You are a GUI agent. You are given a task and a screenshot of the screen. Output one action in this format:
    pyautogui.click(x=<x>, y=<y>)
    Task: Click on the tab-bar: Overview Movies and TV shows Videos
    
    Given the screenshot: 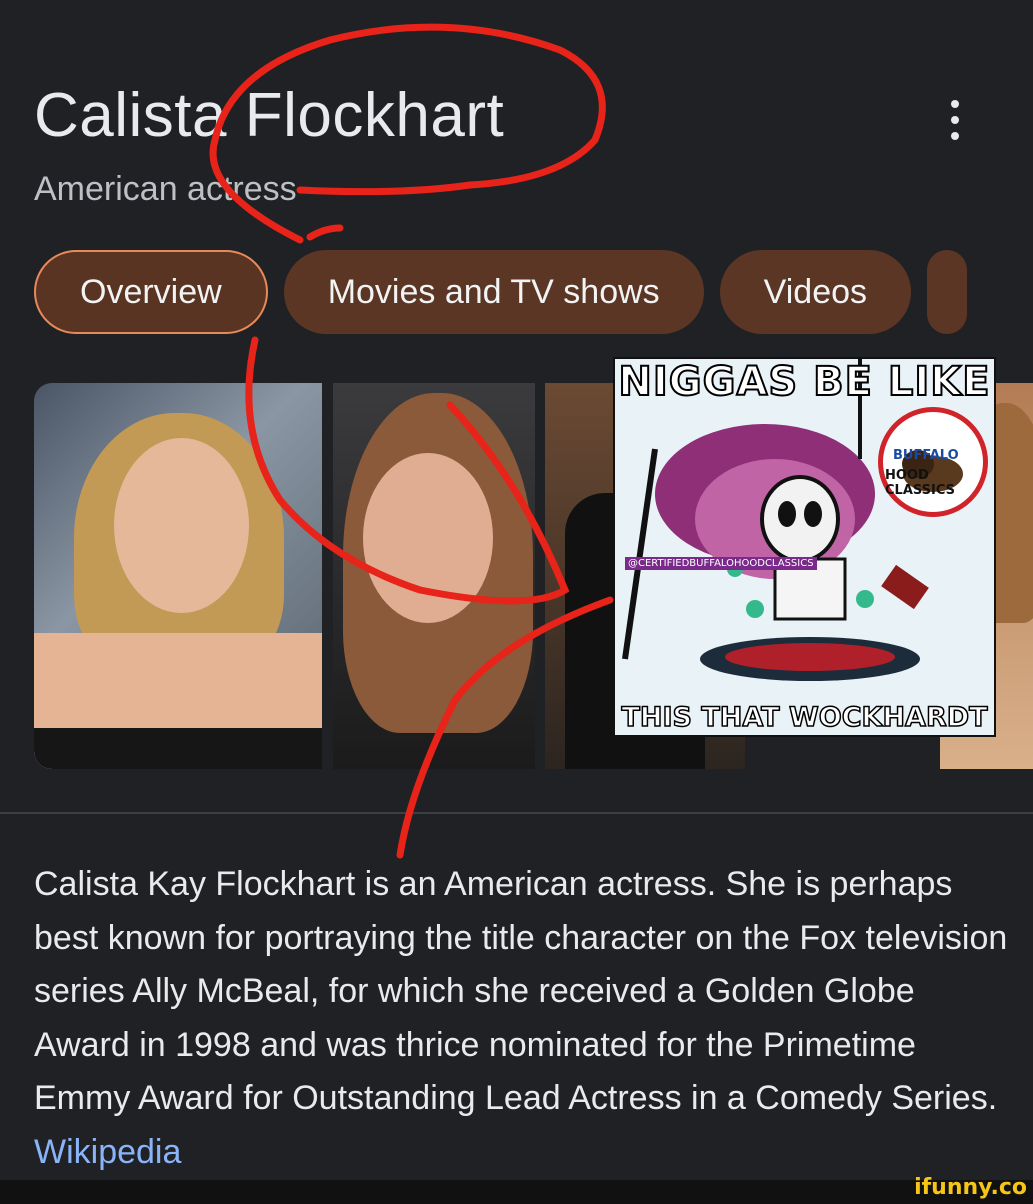 What is the action you would take?
    pyautogui.click(x=533, y=293)
    